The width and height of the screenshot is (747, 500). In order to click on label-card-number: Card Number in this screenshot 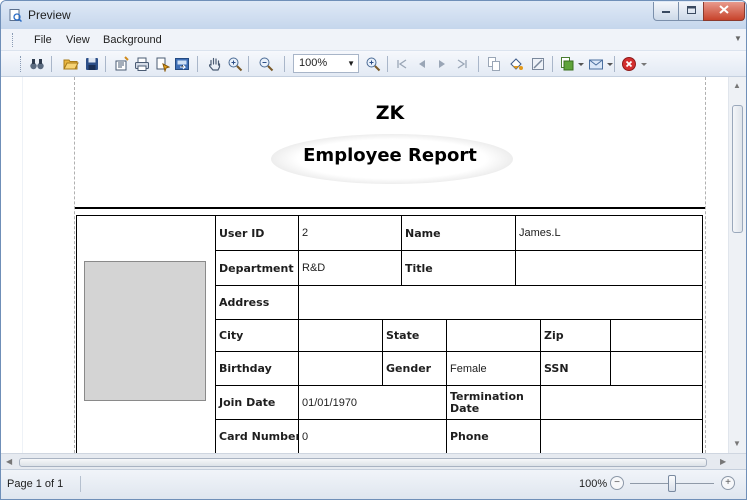, I will do `click(256, 437)`.